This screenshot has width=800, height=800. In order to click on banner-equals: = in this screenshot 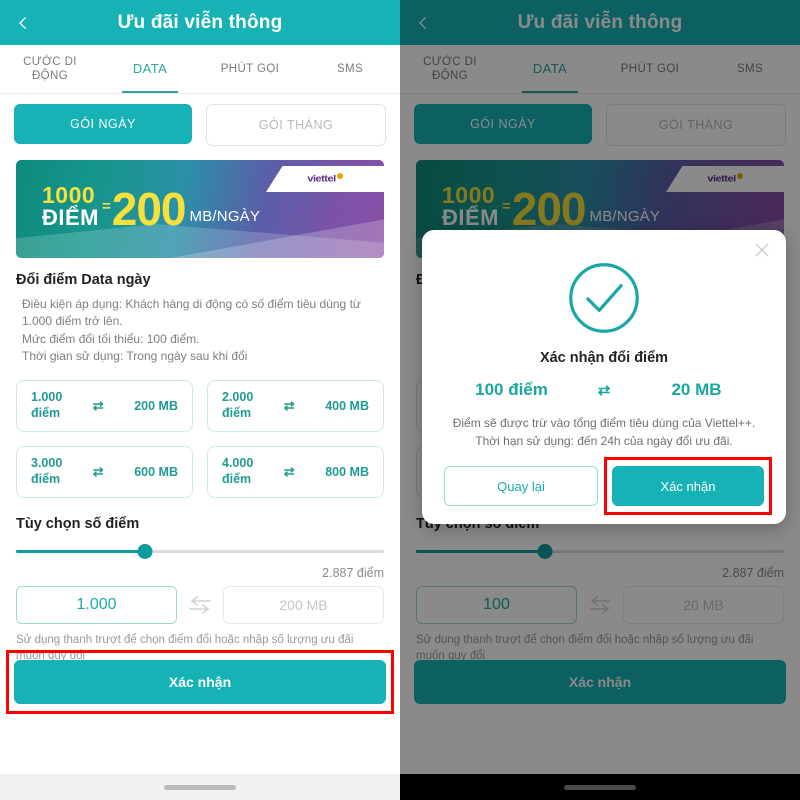, I will do `click(106, 206)`.